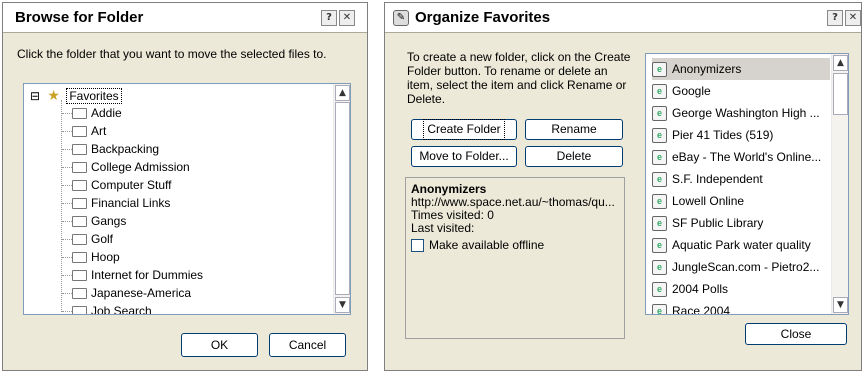 The image size is (864, 373). I want to click on cancel-button-label: Cancel, so click(307, 345).